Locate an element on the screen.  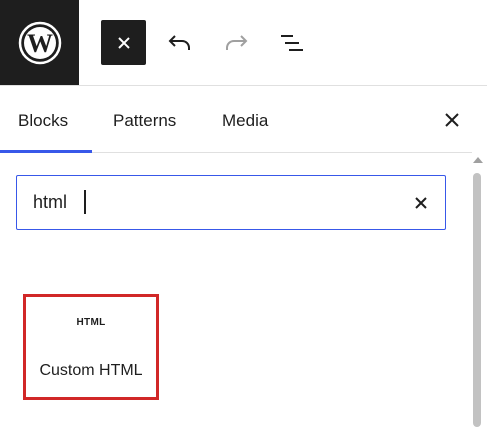
tab-patterns: Patterns is located at coordinates (144, 119).